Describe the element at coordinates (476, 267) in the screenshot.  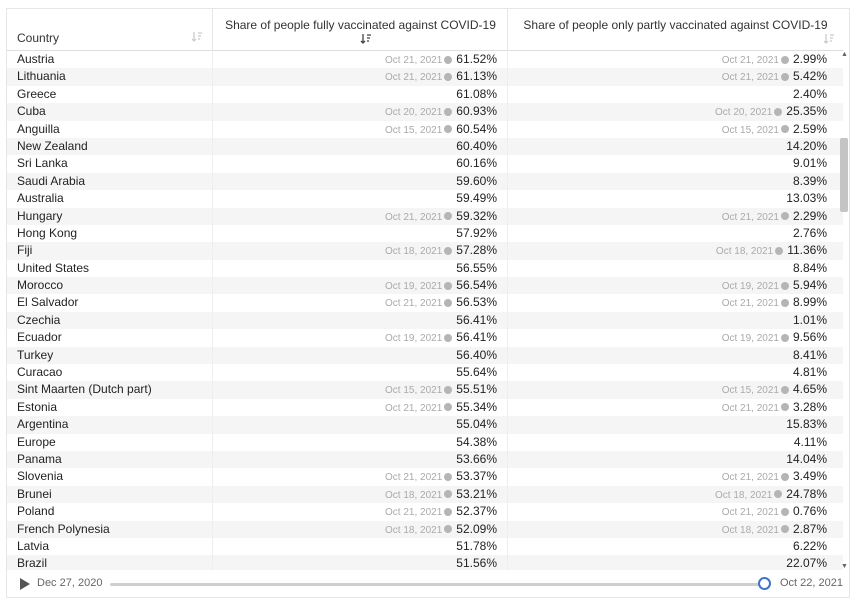
I see `value-text: 56.55%` at that location.